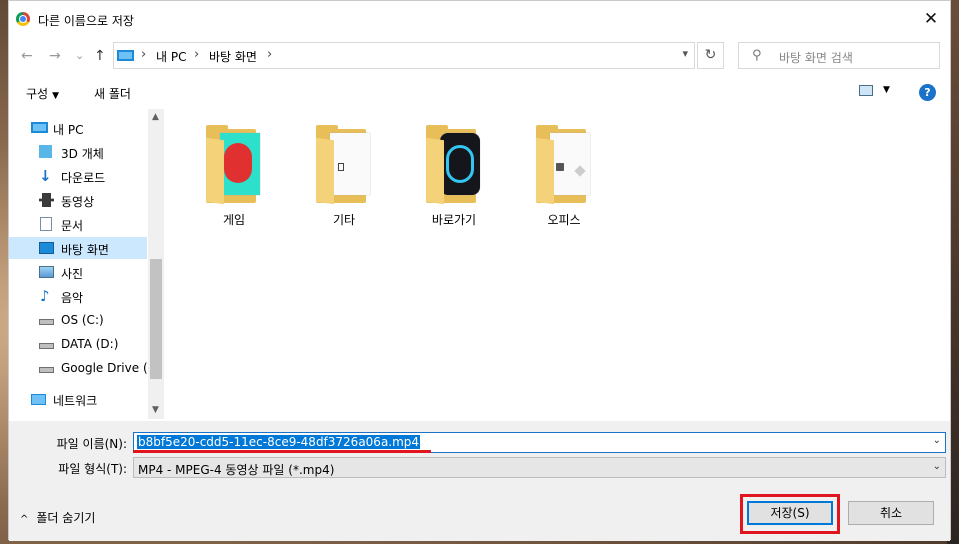  What do you see at coordinates (45, 151) in the screenshot?
I see `3d-objects-icon` at bounding box center [45, 151].